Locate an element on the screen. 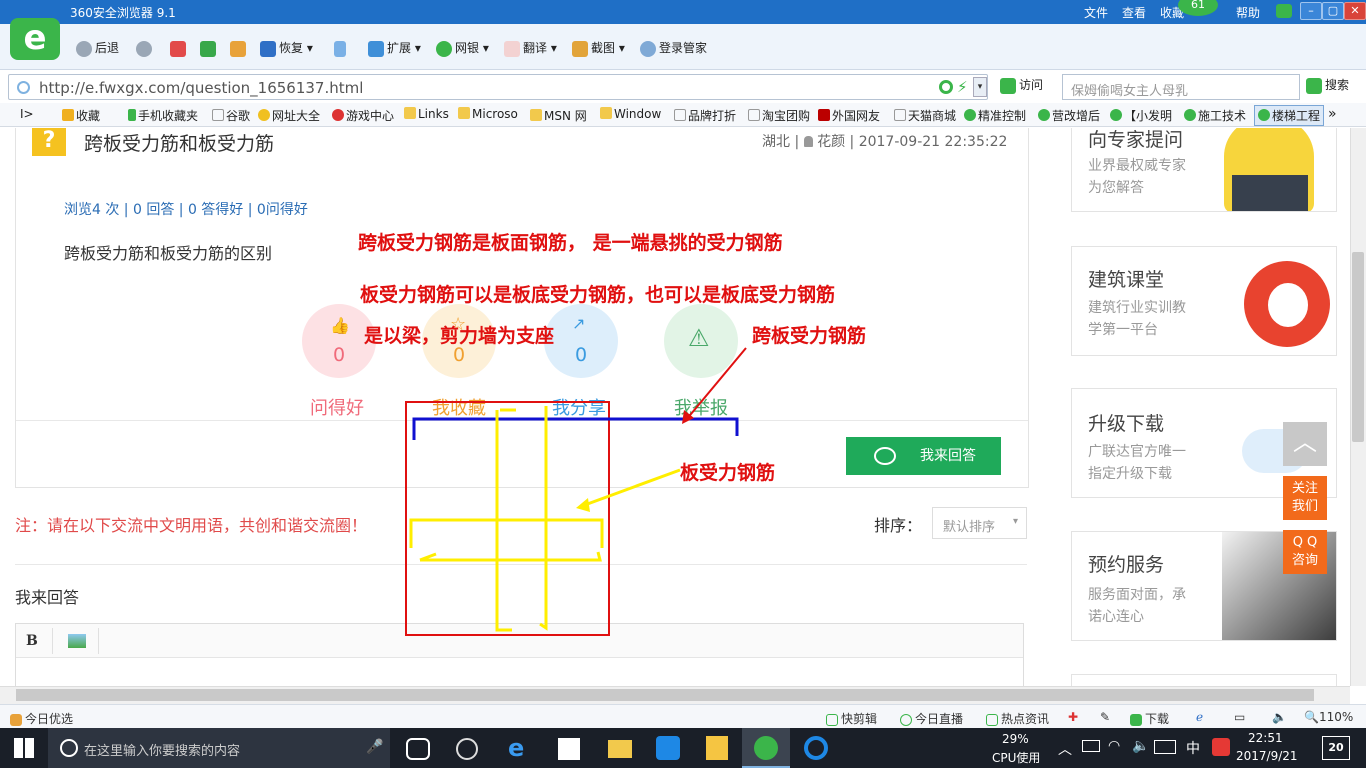  extensions-button: 扩展 ▾ is located at coordinates (394, 48).